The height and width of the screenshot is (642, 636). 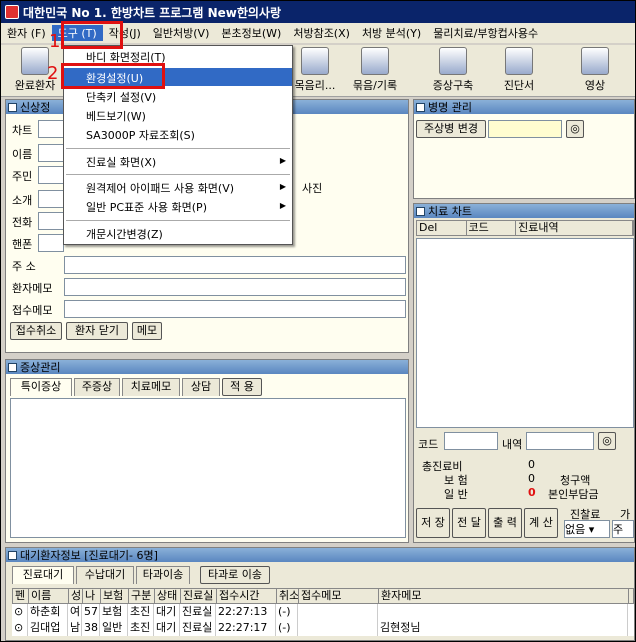 I want to click on menu-physio: 물리치료/부항컵사용수, so click(x=485, y=33).